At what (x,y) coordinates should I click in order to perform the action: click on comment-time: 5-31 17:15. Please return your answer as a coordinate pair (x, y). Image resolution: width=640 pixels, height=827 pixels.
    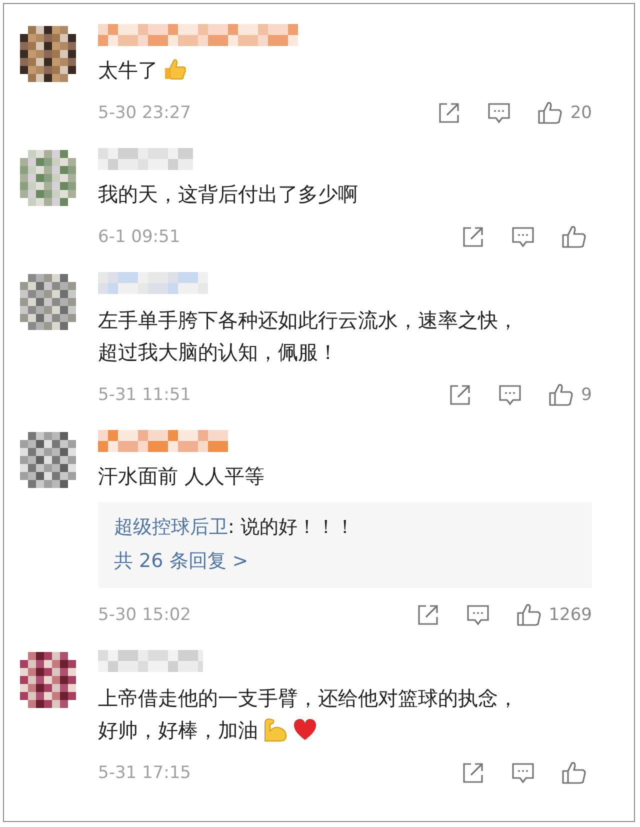
    Looking at the image, I should click on (144, 773).